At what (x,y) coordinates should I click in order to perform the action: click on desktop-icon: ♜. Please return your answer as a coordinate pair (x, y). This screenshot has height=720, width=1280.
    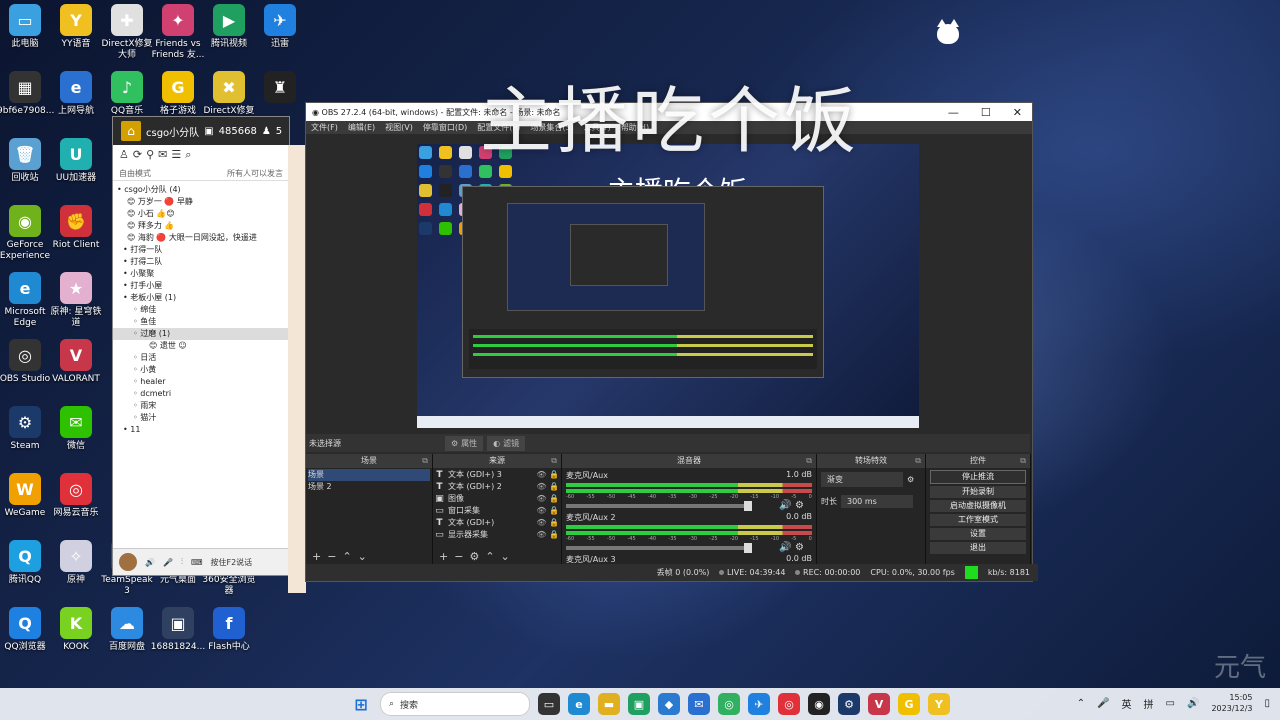
    Looking at the image, I should click on (280, 88).